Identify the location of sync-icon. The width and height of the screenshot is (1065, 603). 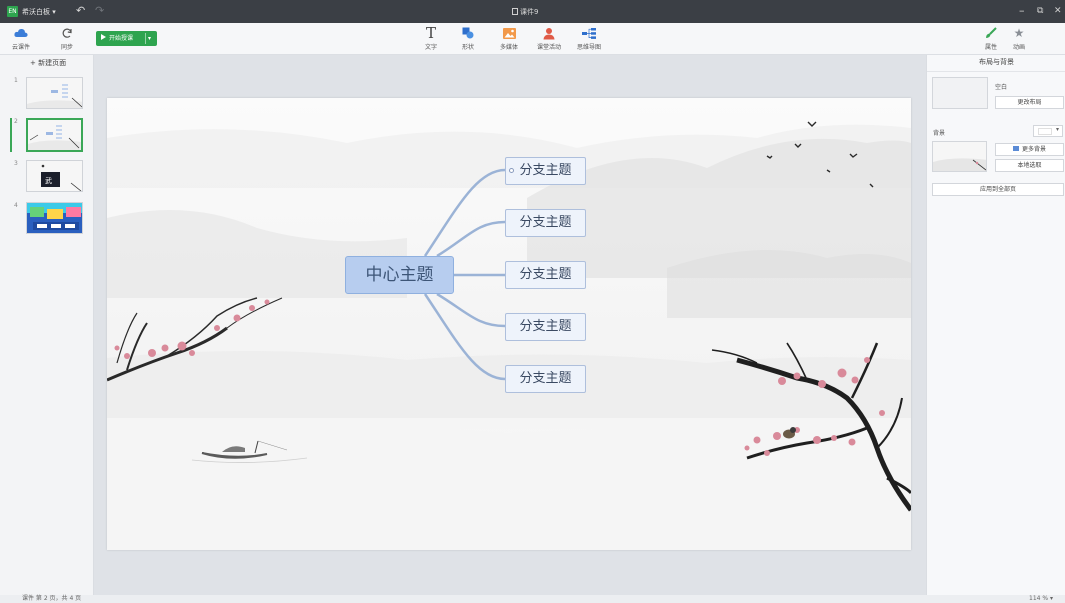
(67, 33).